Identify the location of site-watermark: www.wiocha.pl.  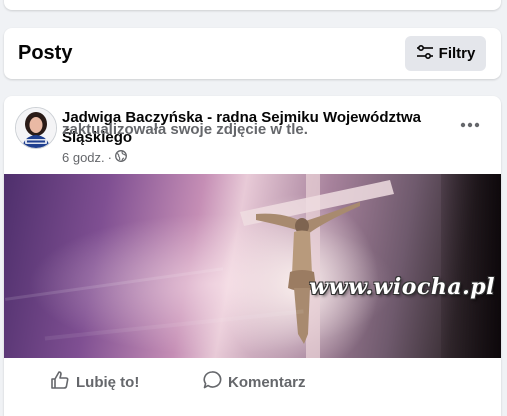
(402, 287).